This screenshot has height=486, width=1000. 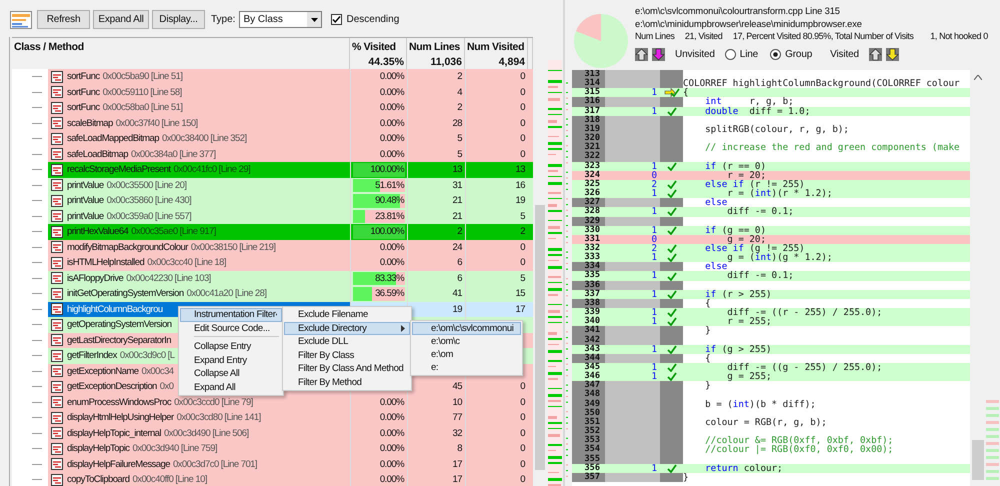 I want to click on table-row: enumProcessWindowsProc 0x00c3ccd0 [Line 79] 0.00% 10 0, so click(x=272, y=402).